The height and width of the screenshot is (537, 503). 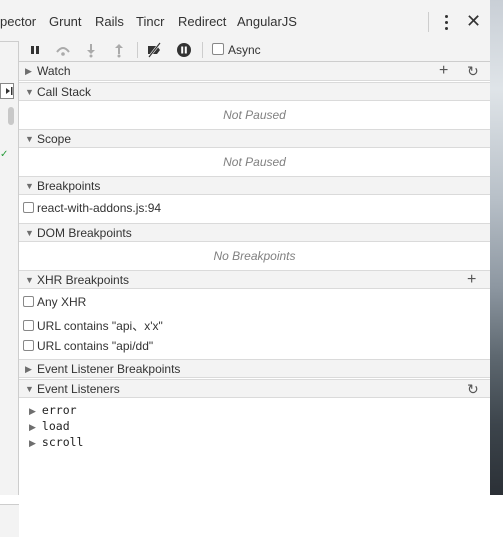 I want to click on desktop-wallpaper, so click(x=496, y=247).